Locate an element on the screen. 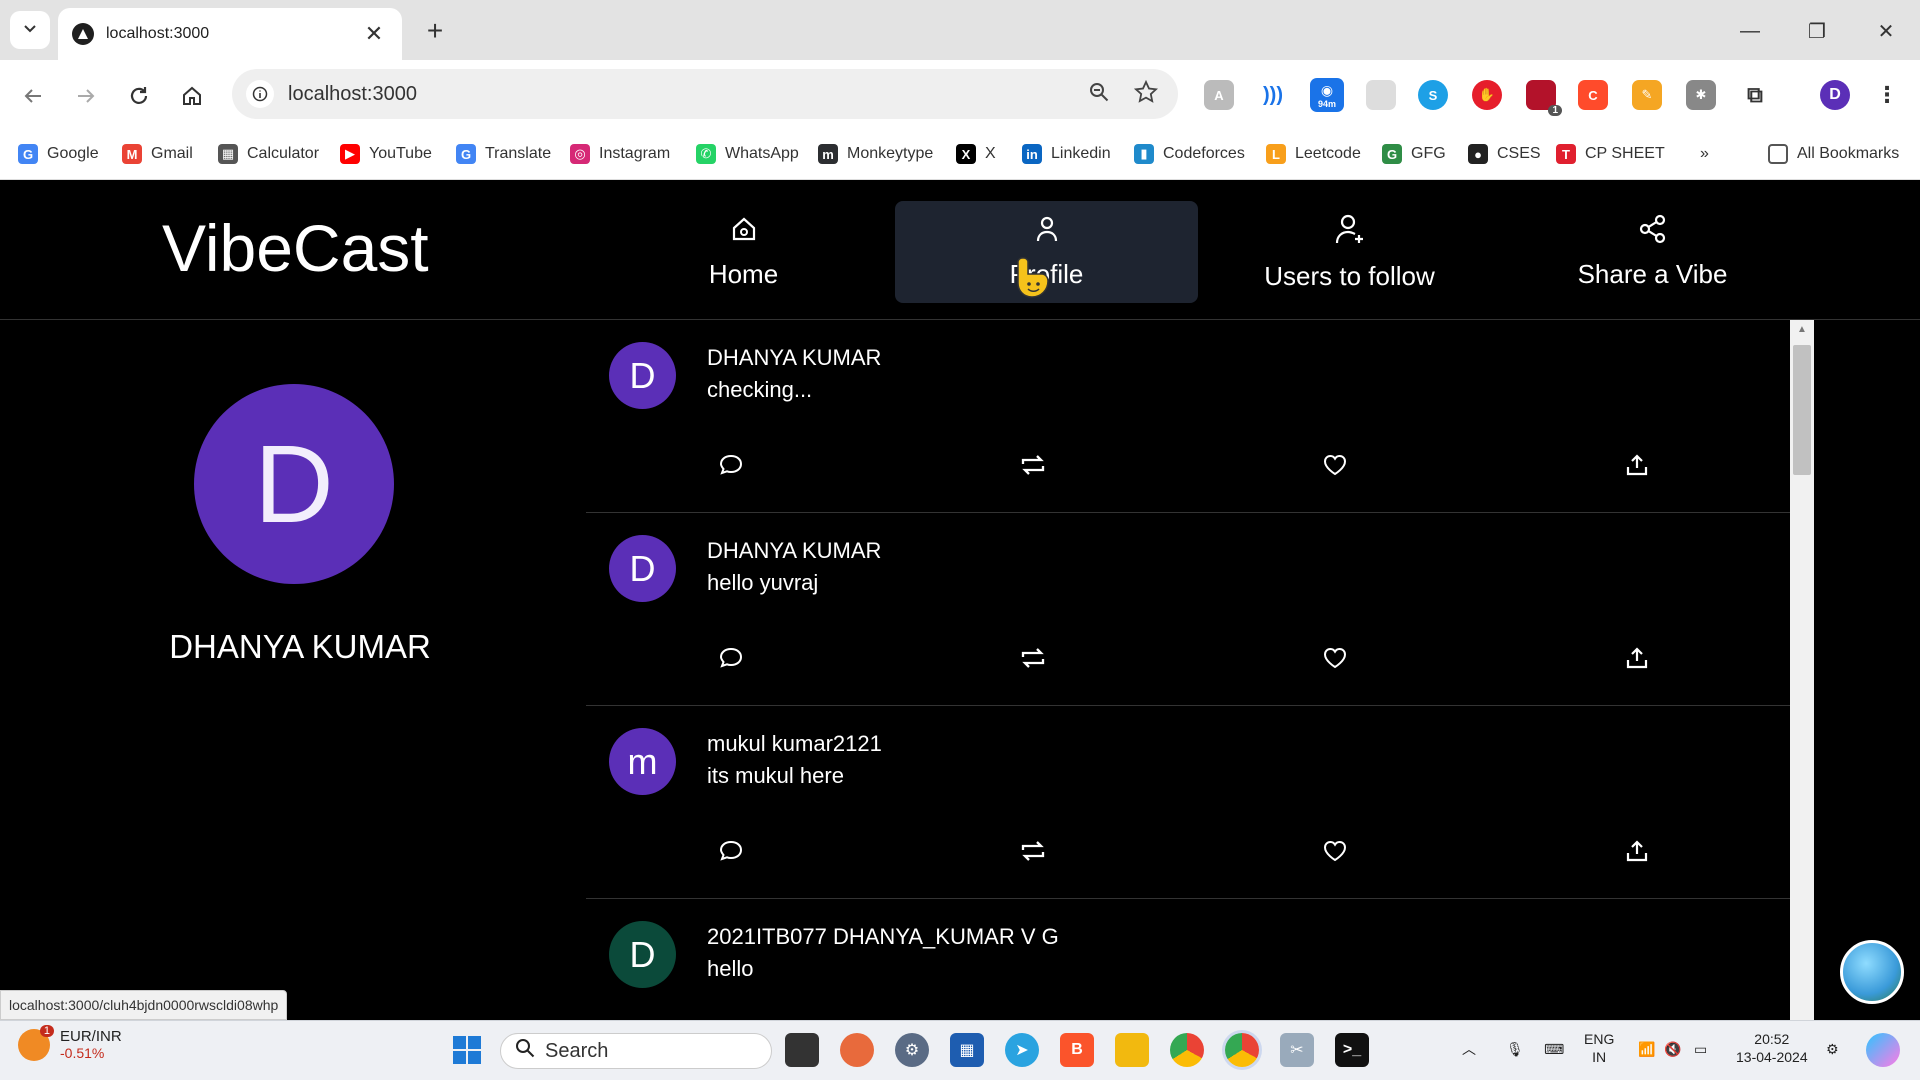 This screenshot has width=1920, height=1080. extension-icon: ✎ is located at coordinates (1647, 95).